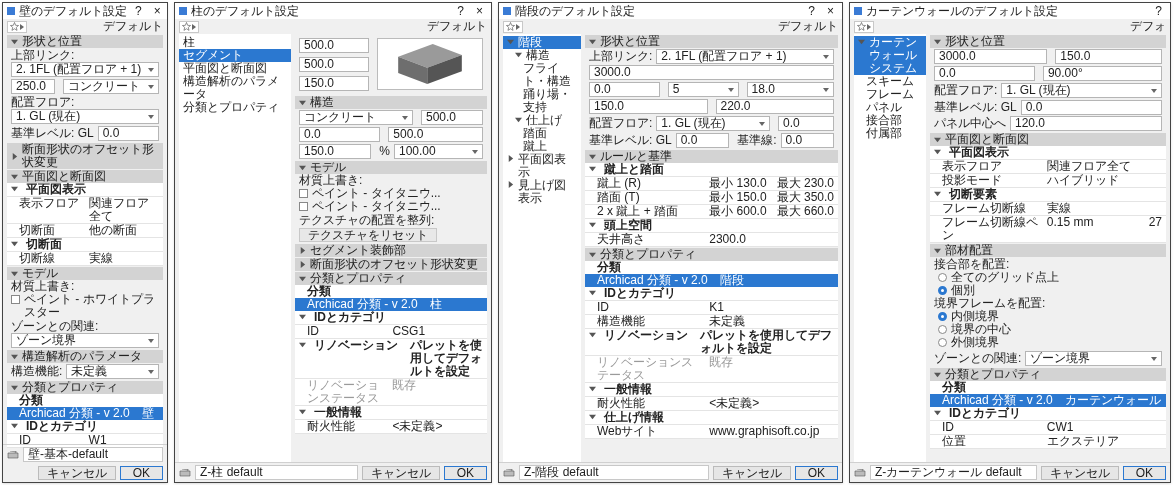 This screenshot has height=485, width=1175. What do you see at coordinates (816, 472) in the screenshot?
I see `ok-button: OK` at bounding box center [816, 472].